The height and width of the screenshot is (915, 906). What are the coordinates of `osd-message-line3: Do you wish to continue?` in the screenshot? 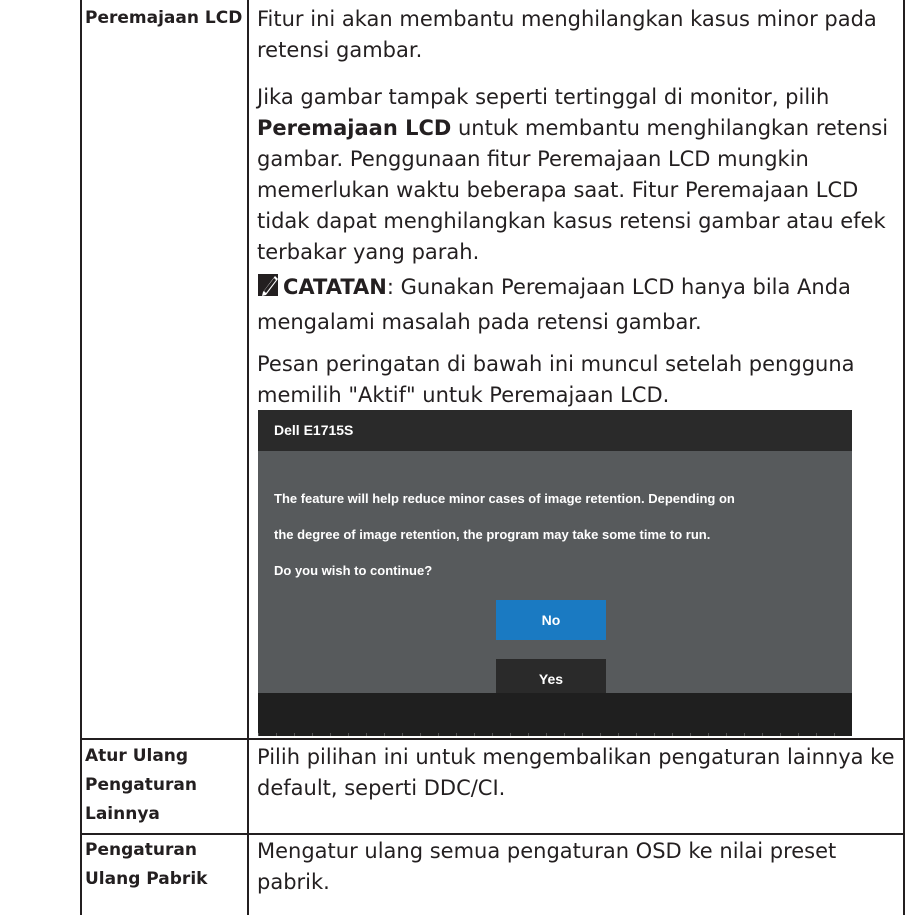 It's located at (353, 570).